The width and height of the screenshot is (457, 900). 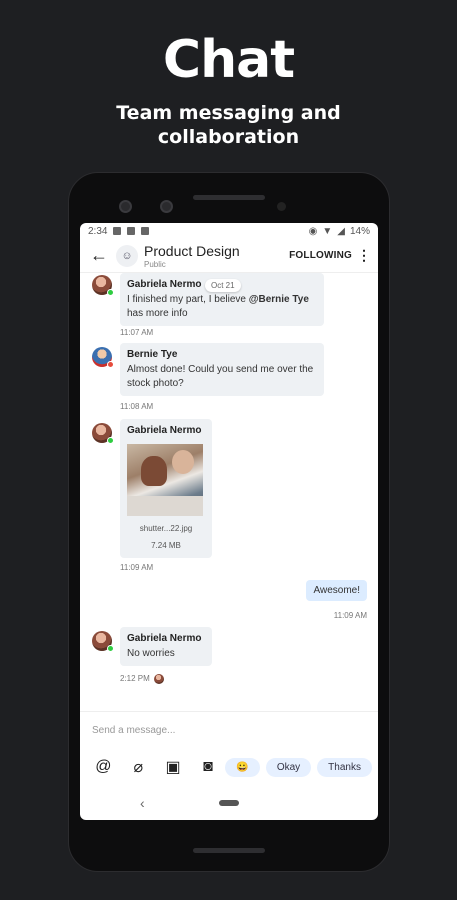 I want to click on file-message-bubble: Gabriela Nermo shutter...22.jpg 7.24 MB, so click(x=166, y=488).